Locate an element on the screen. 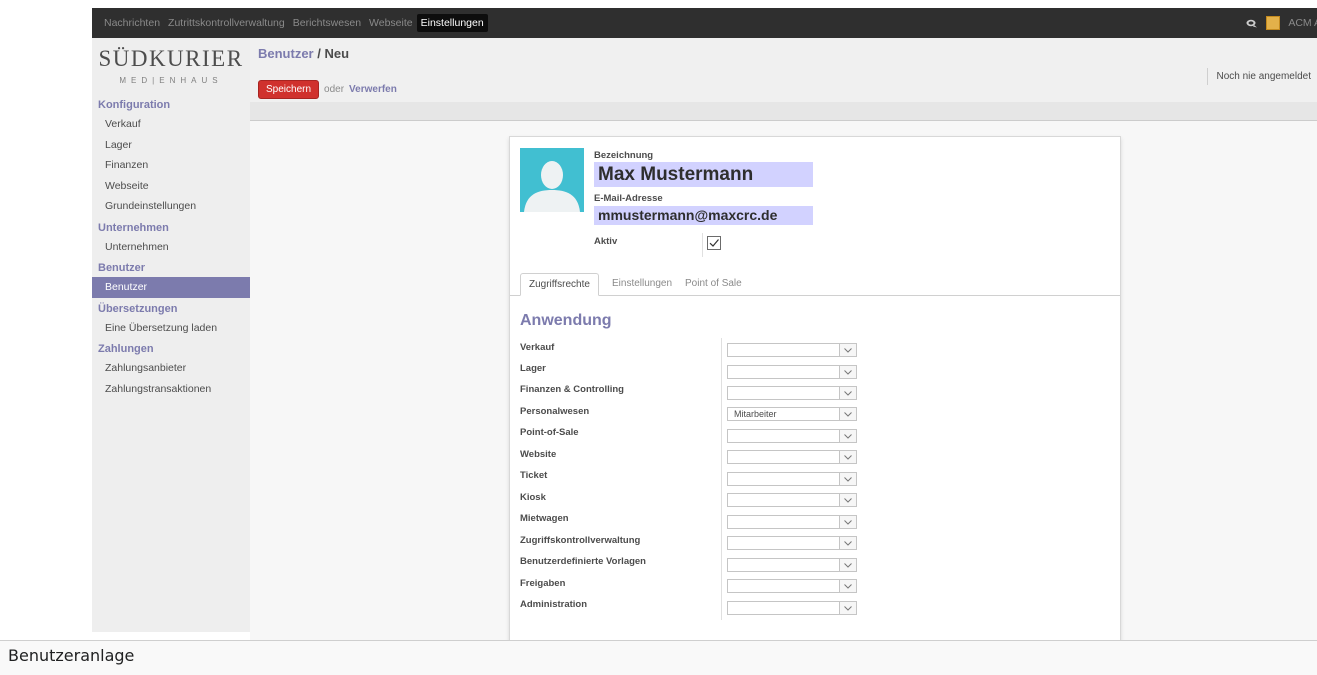  row-label-freigaben: Freigaben is located at coordinates (543, 583).